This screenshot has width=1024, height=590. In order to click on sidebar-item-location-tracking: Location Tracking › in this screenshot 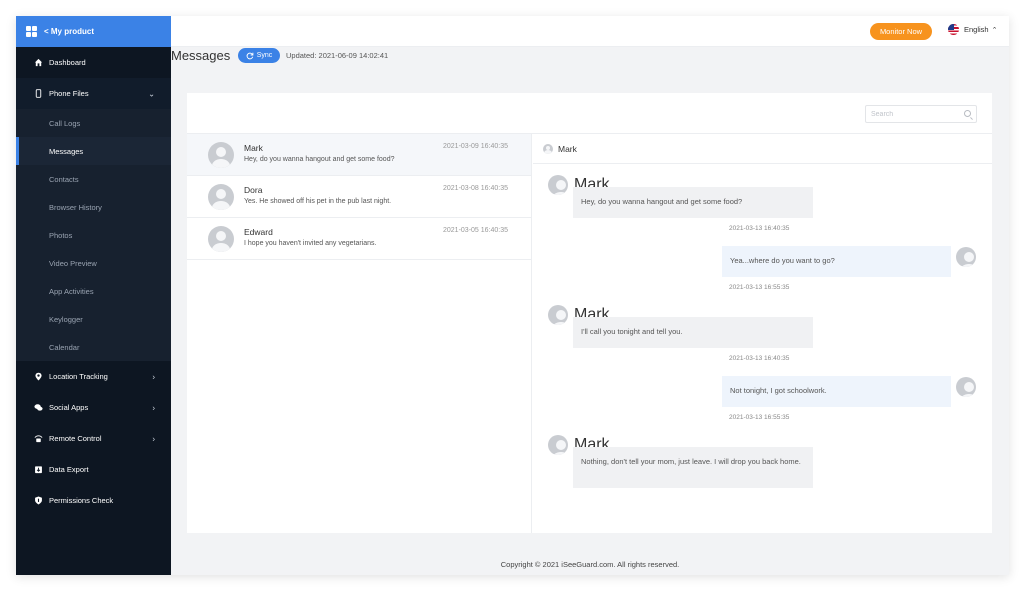, I will do `click(93, 376)`.